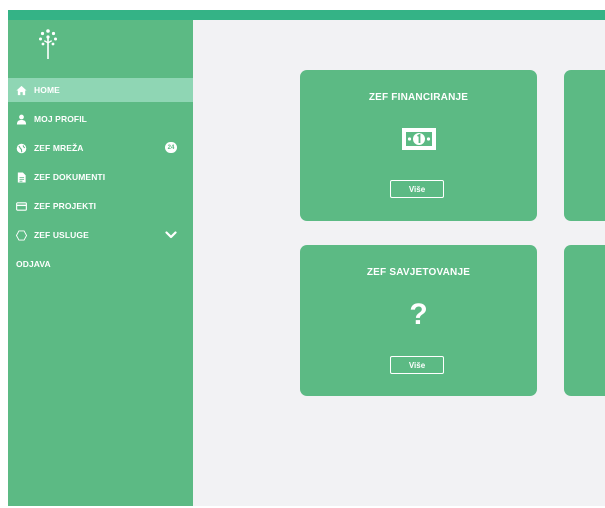  I want to click on sidebar-item-services: ZEF USLUGE, so click(100, 235).